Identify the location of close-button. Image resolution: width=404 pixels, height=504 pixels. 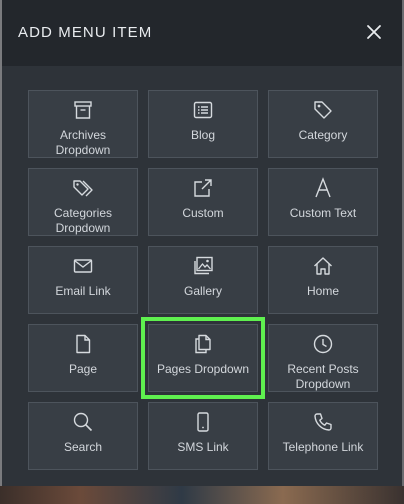
(374, 32).